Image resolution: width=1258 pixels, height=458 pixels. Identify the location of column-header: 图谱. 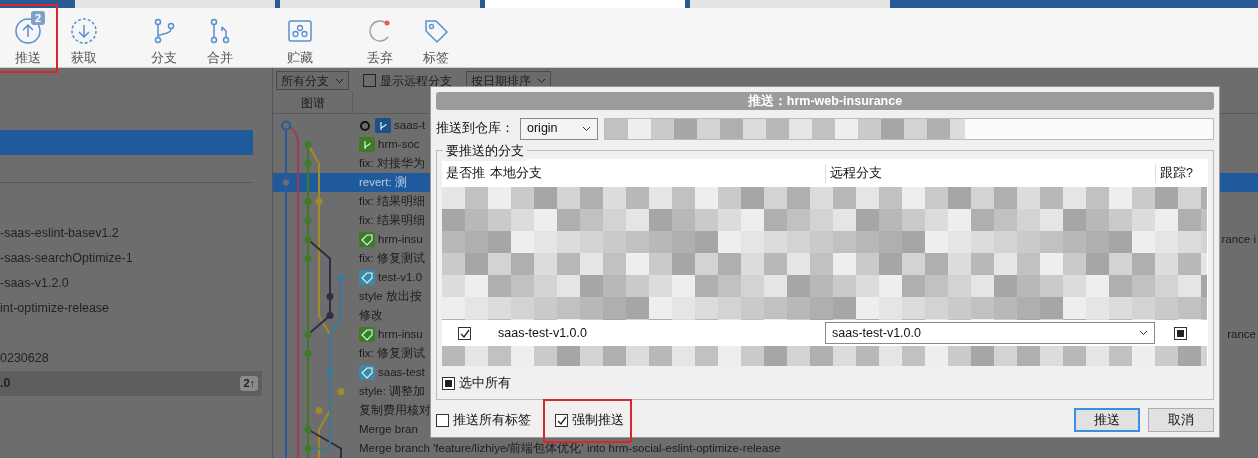
(313, 103).